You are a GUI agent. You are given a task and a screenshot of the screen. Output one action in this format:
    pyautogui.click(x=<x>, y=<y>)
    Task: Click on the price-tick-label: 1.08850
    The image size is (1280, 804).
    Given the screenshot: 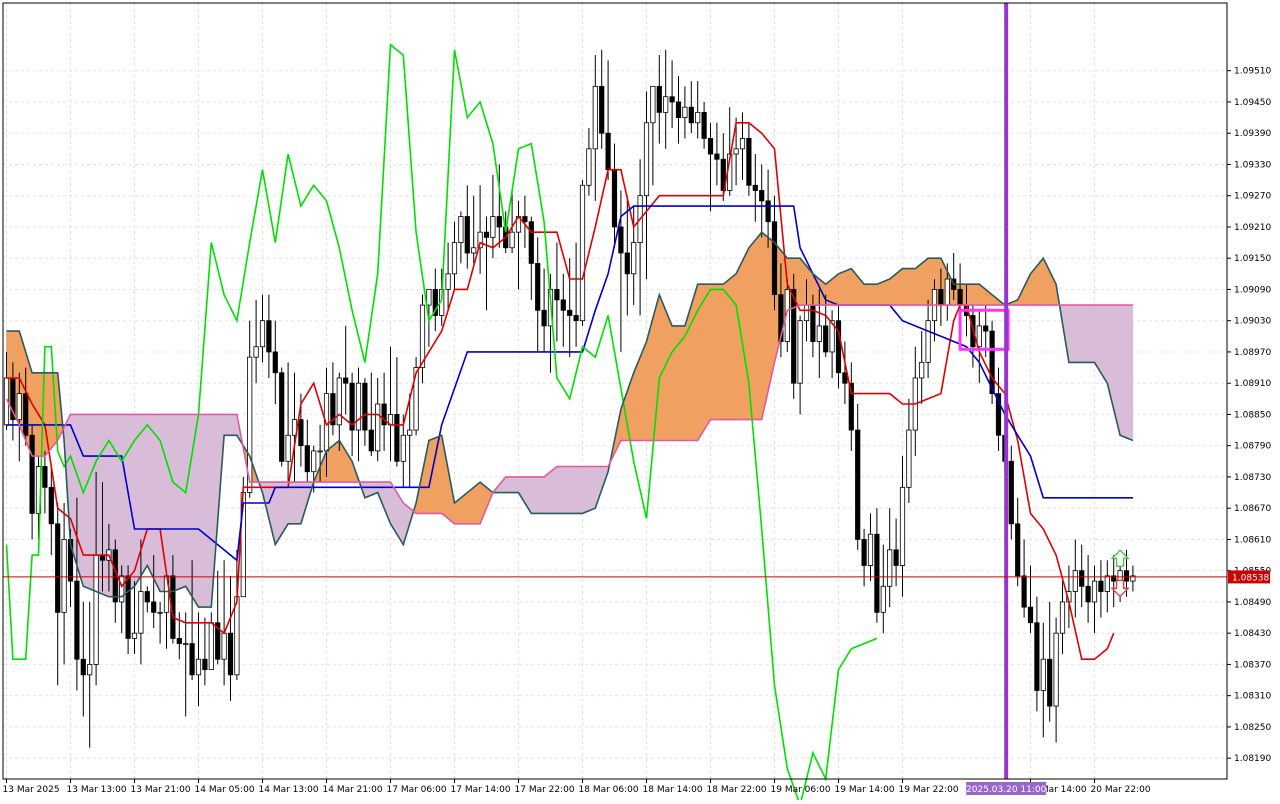 What is the action you would take?
    pyautogui.click(x=1252, y=415)
    